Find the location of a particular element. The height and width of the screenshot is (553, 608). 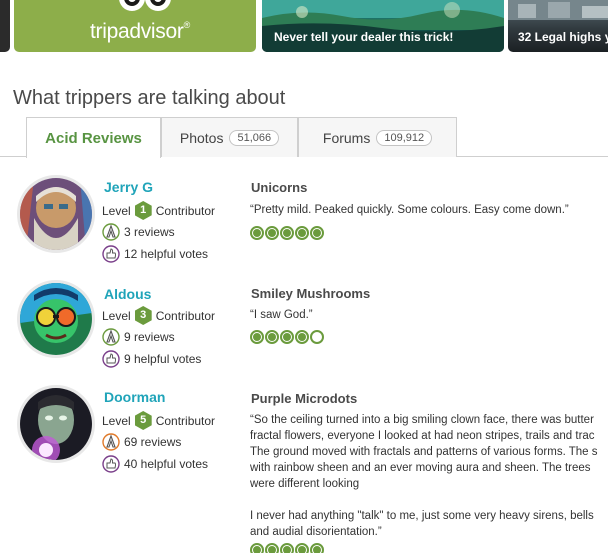

avatar-image-bearded-man is located at coordinates (56, 214).